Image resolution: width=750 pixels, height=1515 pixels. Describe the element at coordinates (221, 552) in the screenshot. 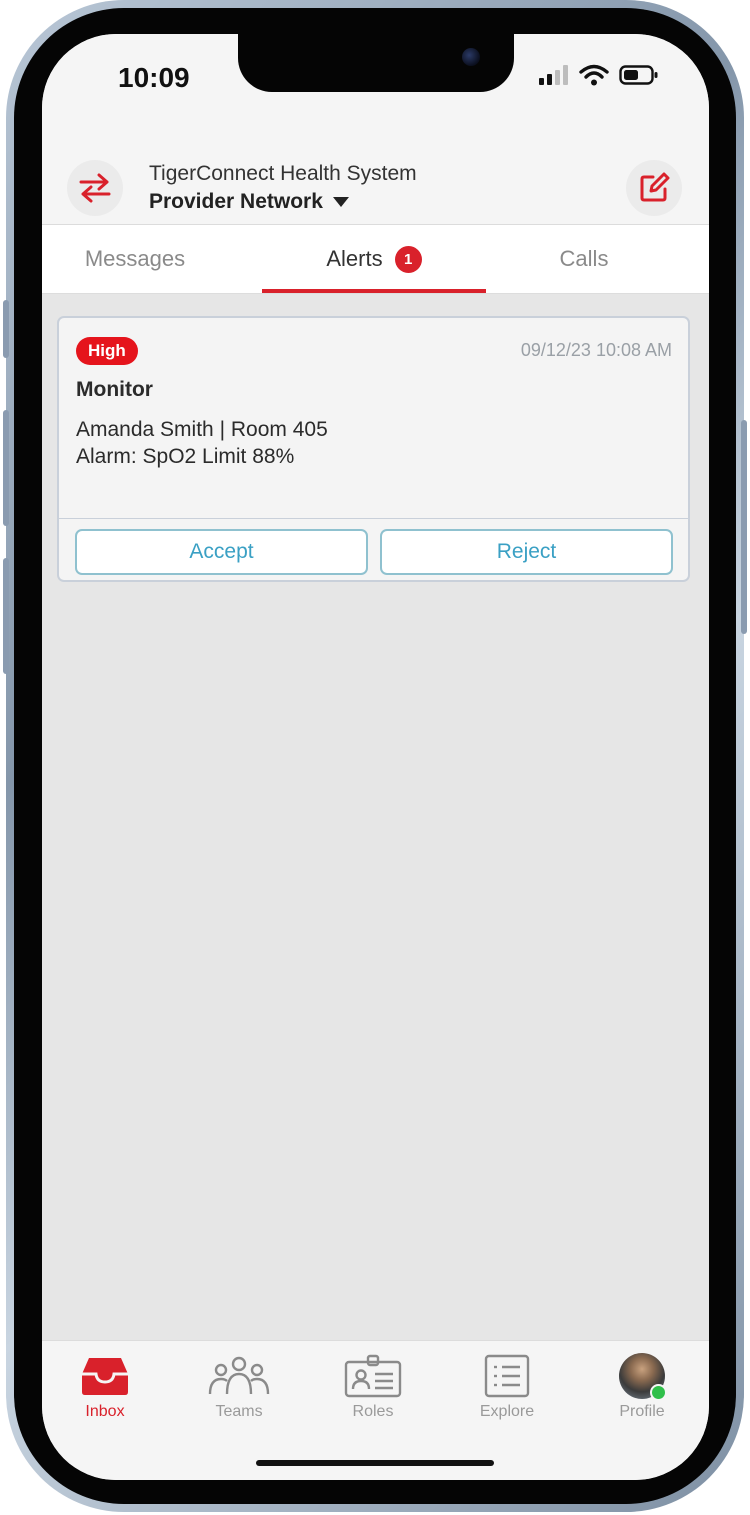

I see `accept-button: Accept` at that location.